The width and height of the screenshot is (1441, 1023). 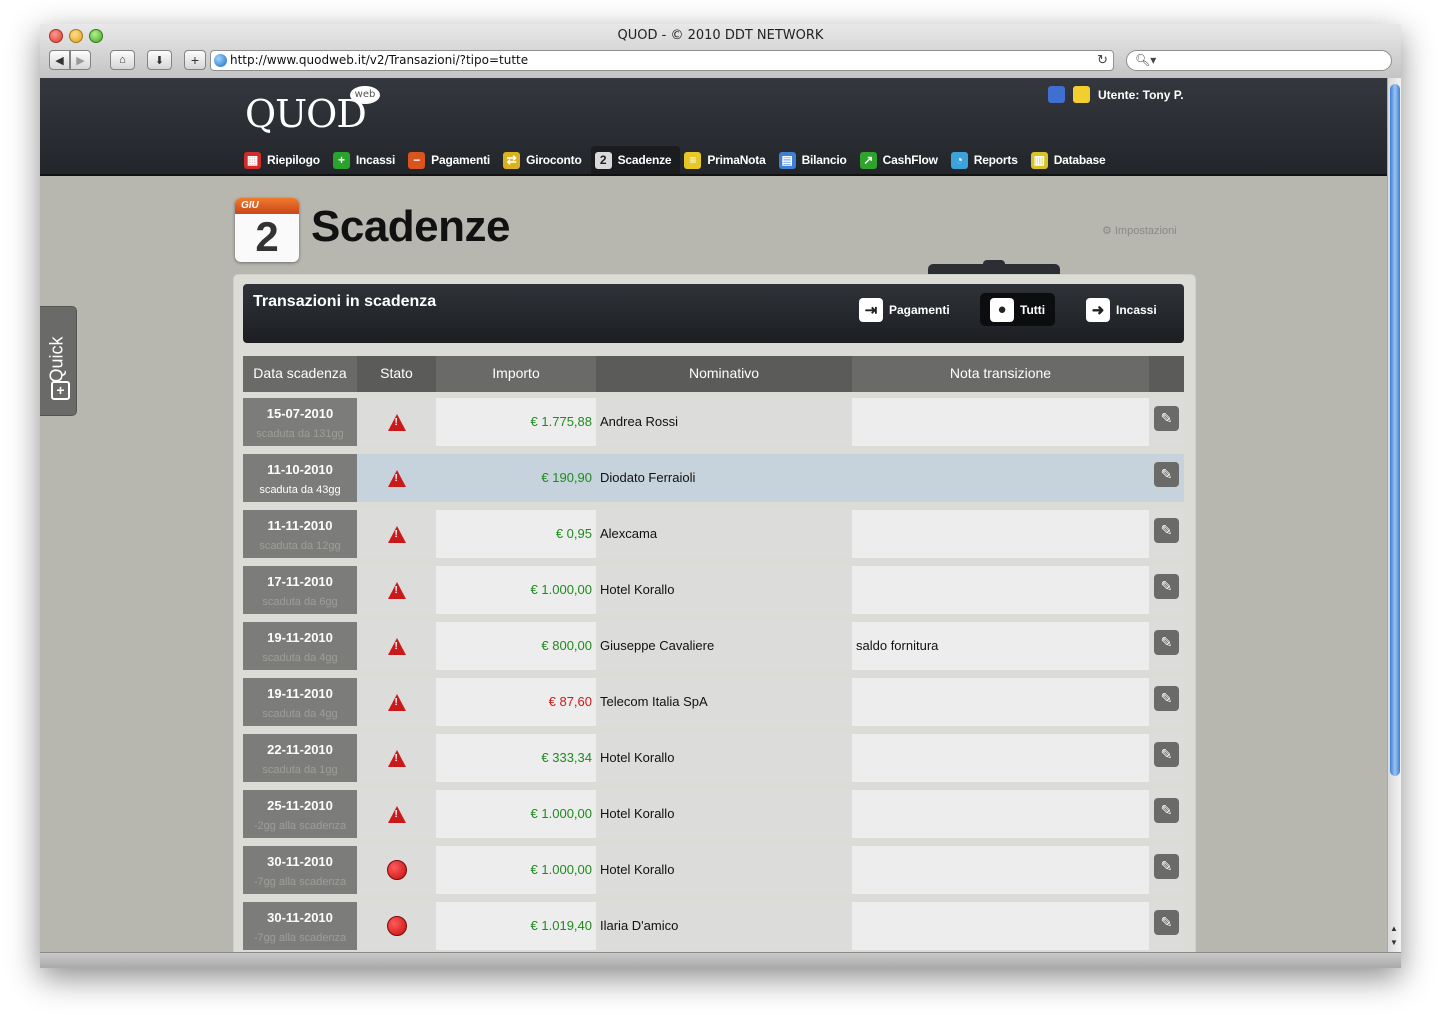 What do you see at coordinates (724, 422) in the screenshot?
I see `name-cell: Andrea Rossi` at bounding box center [724, 422].